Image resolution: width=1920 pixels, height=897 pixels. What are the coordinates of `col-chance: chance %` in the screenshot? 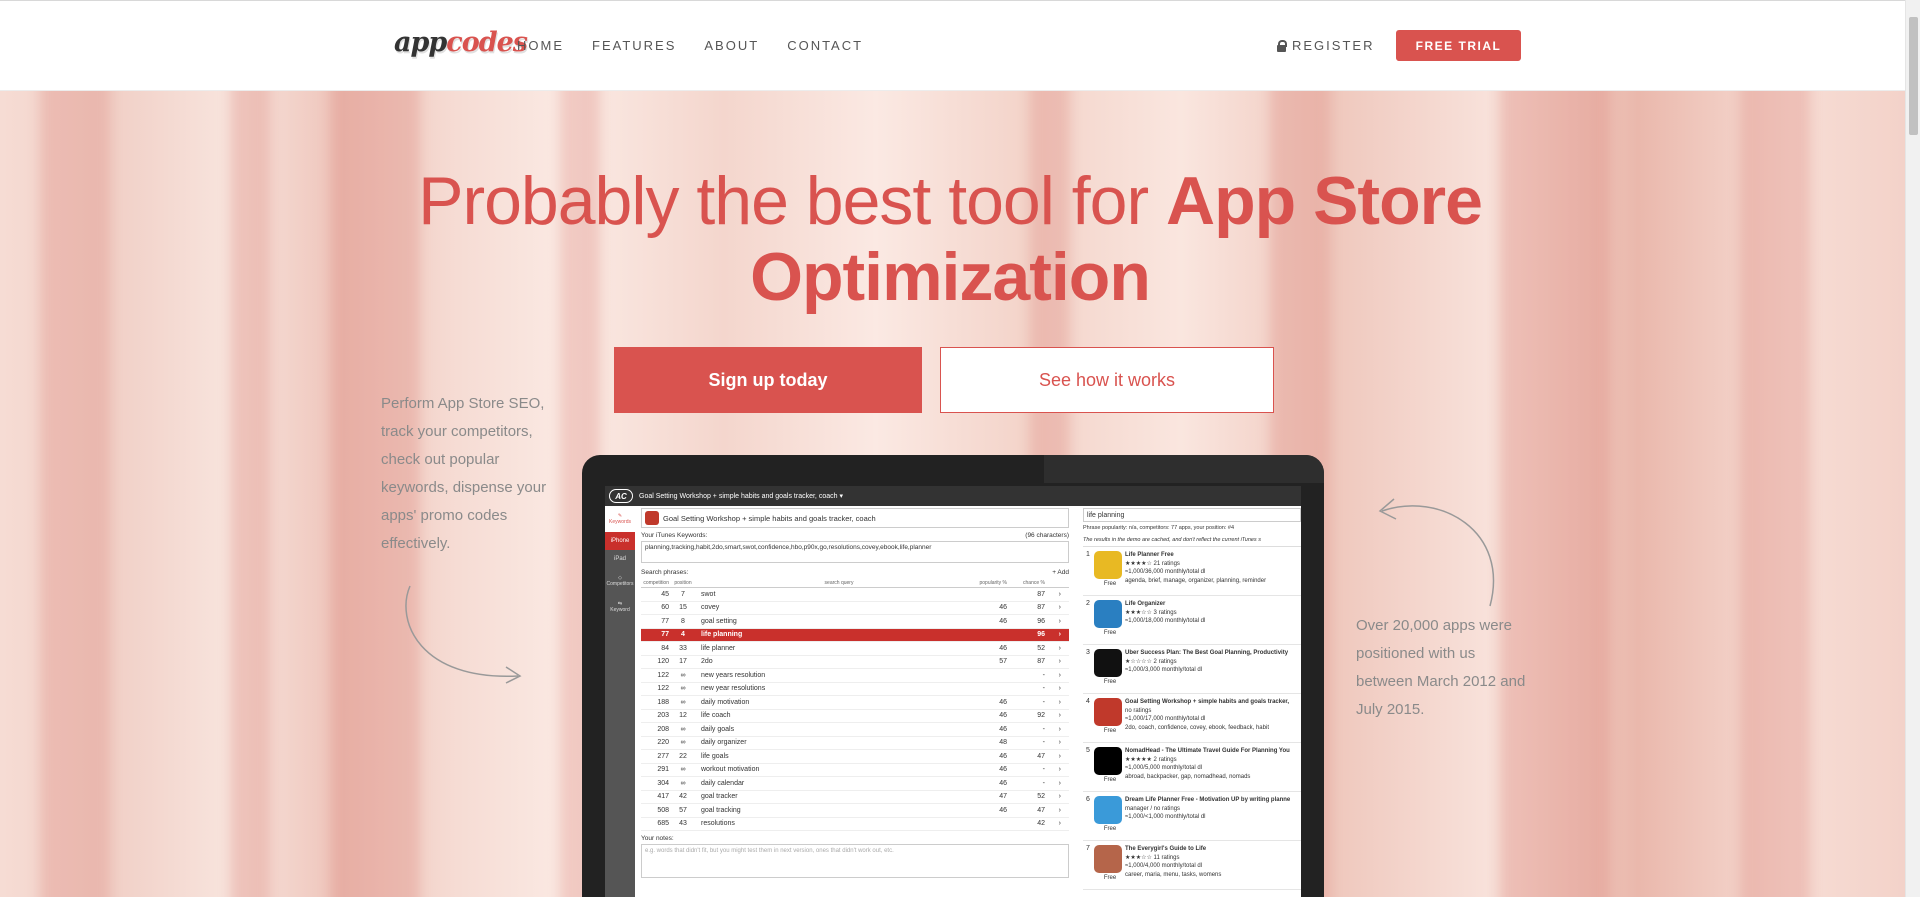 It's located at (1026, 583).